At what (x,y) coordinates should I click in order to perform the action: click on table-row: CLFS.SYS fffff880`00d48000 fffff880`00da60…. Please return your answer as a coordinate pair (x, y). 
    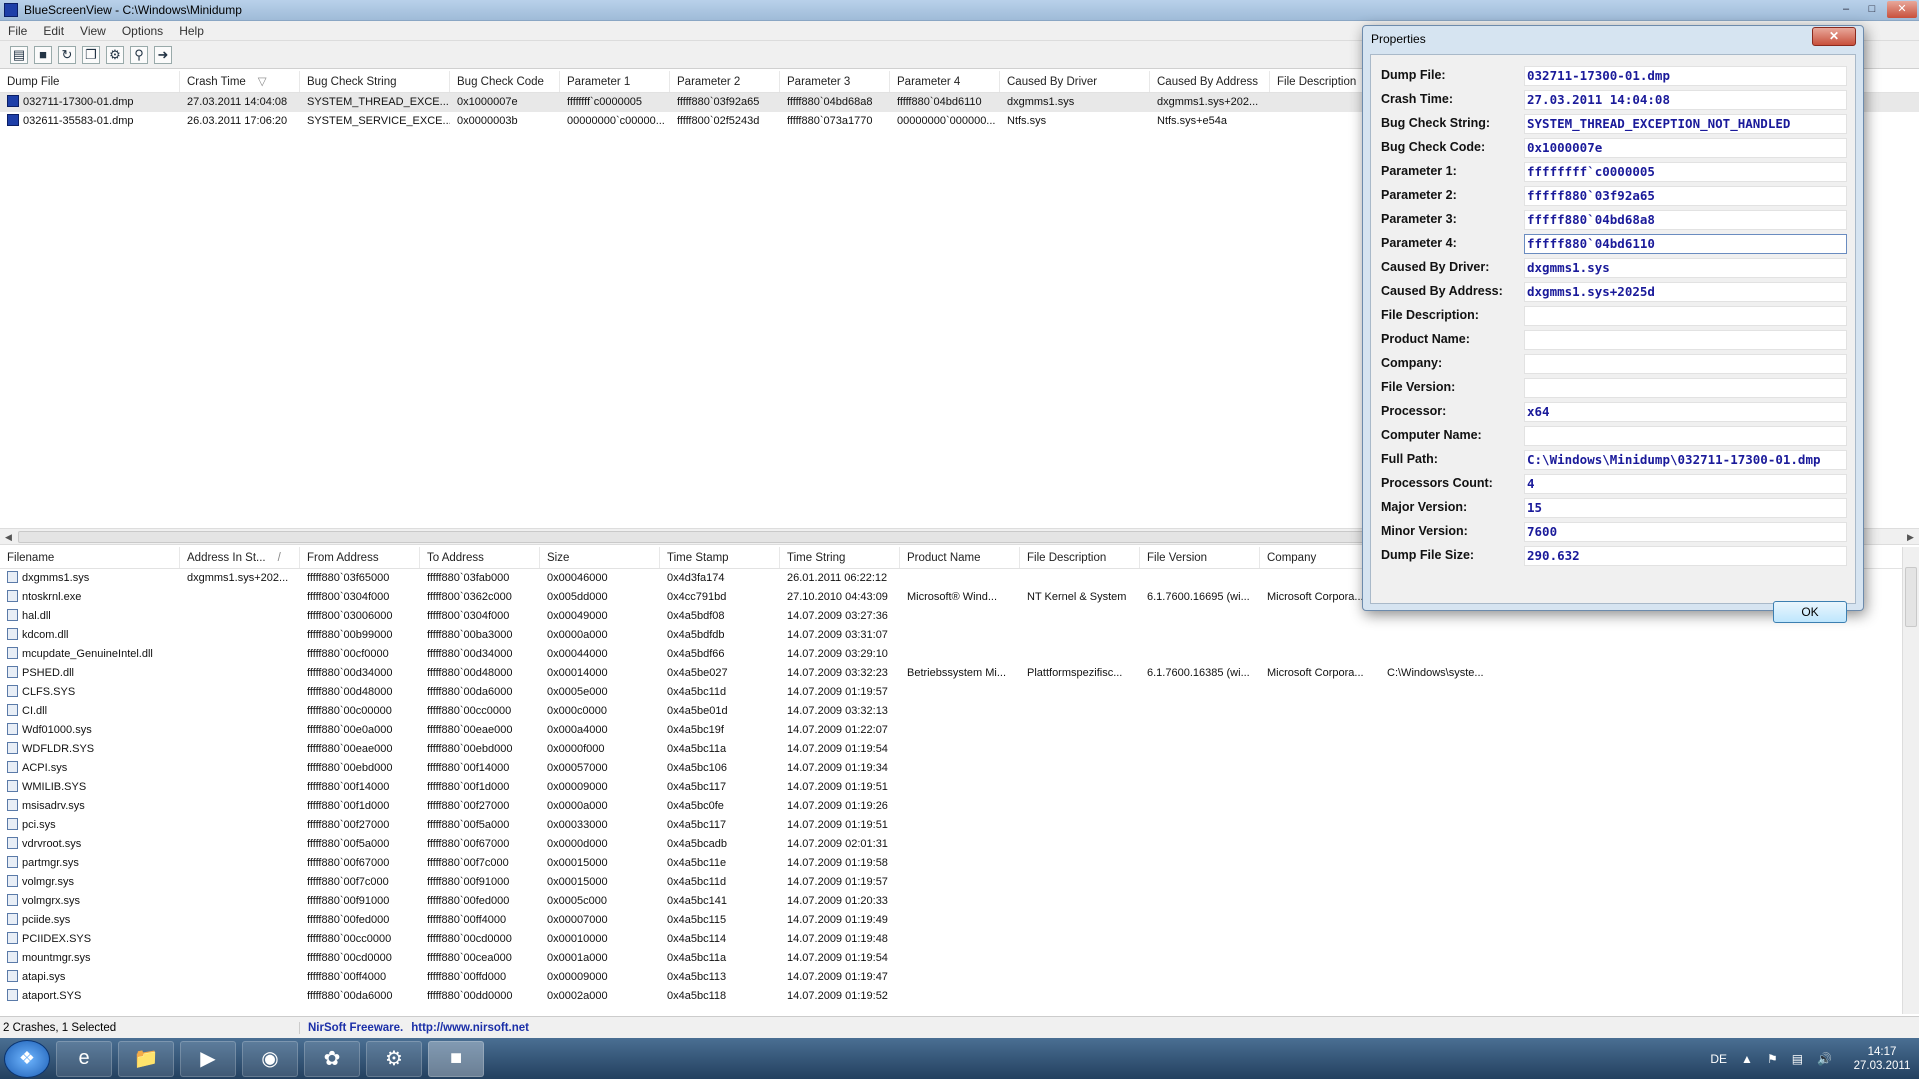
    Looking at the image, I should click on (959, 692).